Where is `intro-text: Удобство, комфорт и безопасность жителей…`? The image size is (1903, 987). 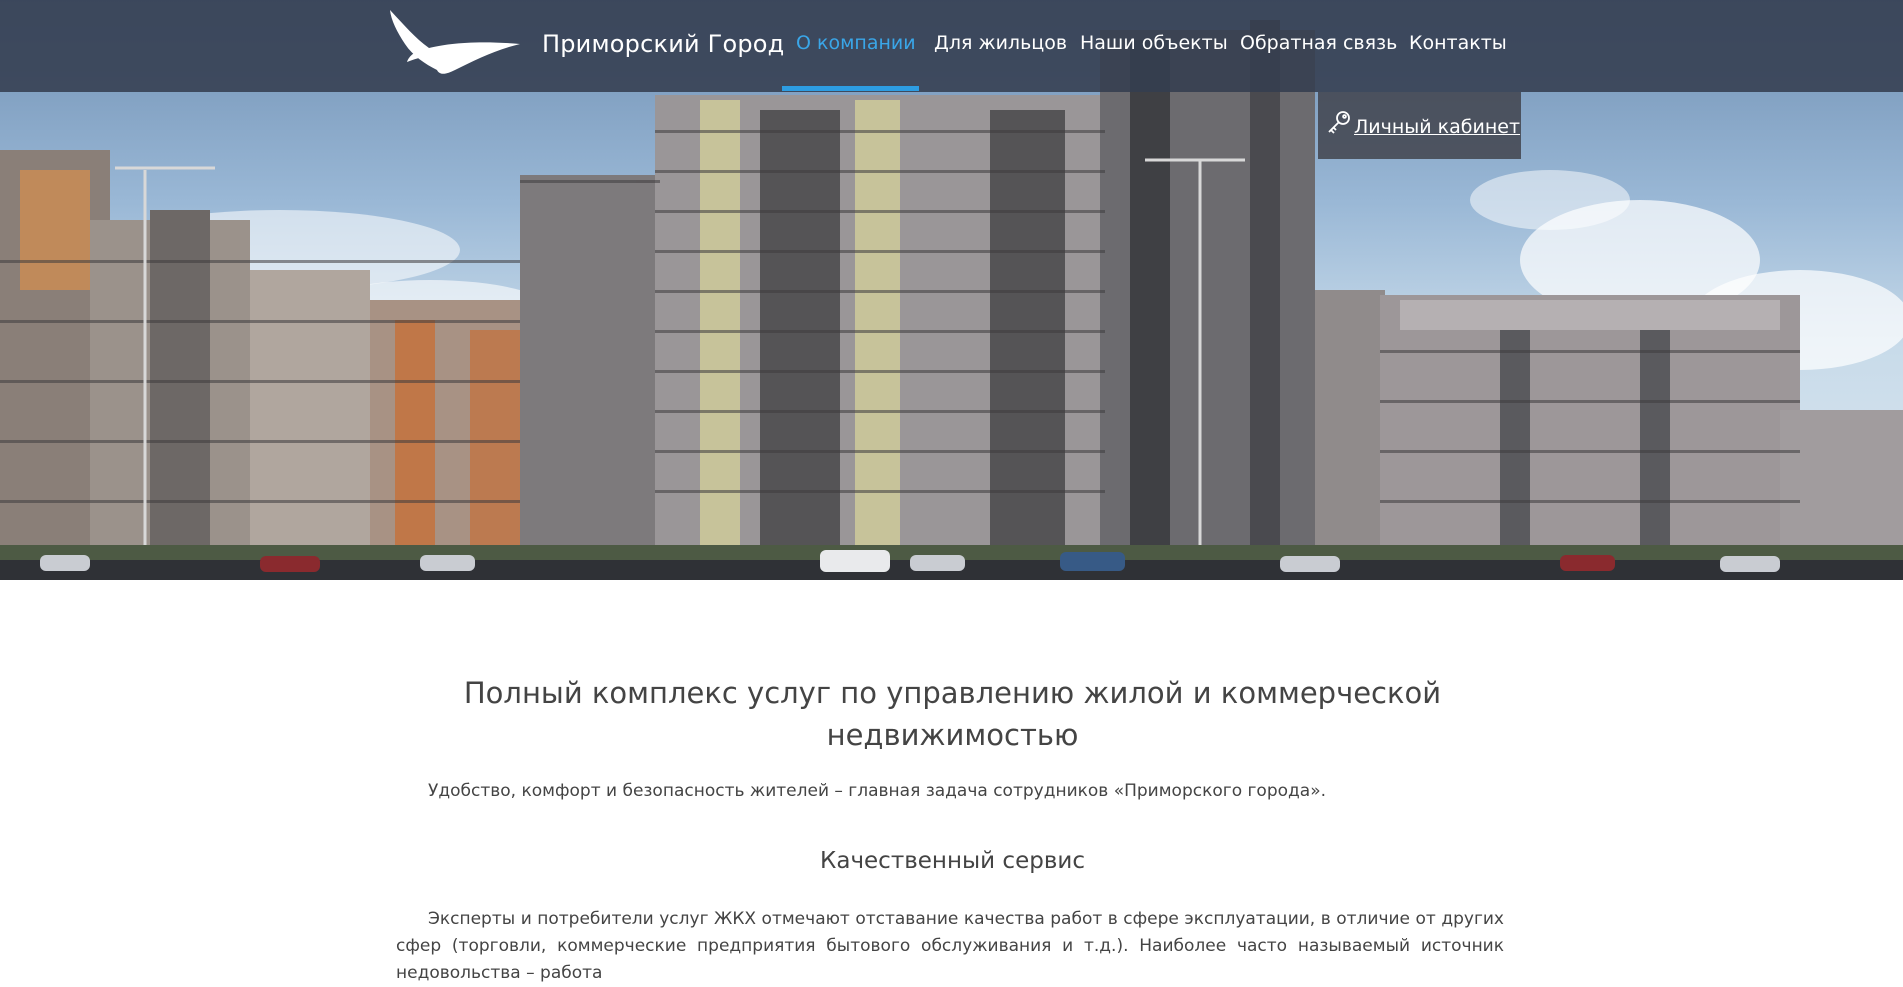
intro-text: Удобство, комфорт и безопасность жителей… is located at coordinates (877, 791).